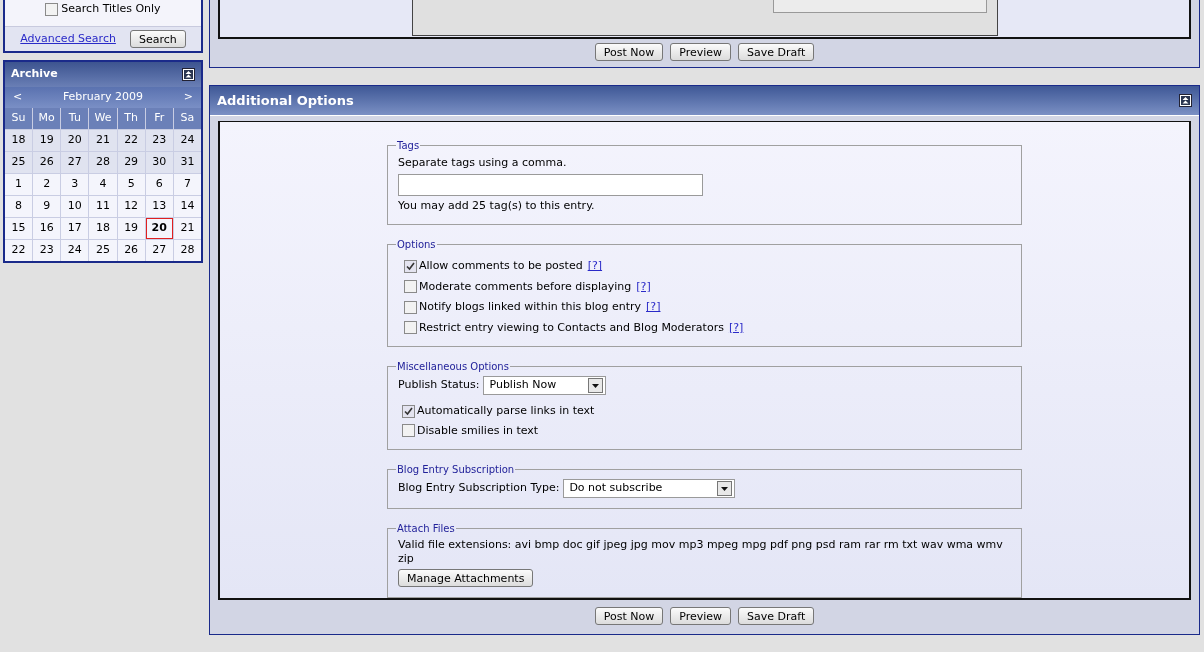  I want to click on weekday-header: Fr, so click(159, 118).